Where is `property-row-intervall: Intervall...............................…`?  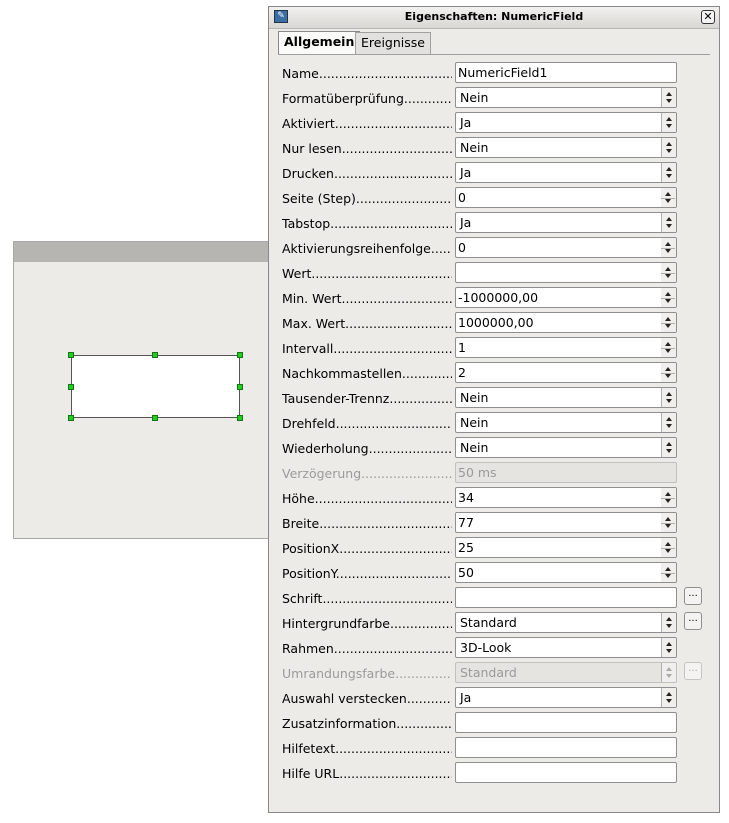 property-row-intervall: Intervall...............................… is located at coordinates (496, 348).